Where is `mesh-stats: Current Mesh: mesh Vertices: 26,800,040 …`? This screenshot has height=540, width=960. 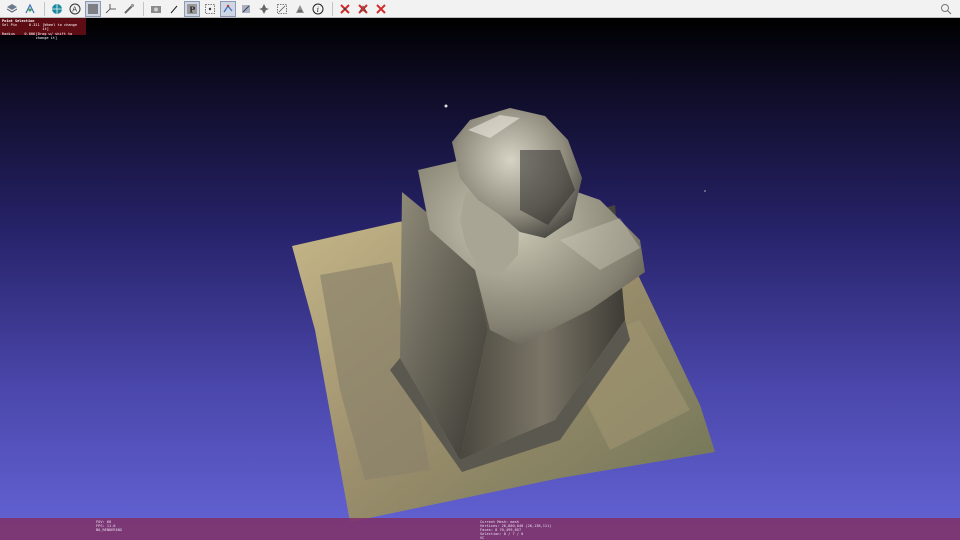
mesh-stats: Current Mesh: mesh Vertices: 26,800,040 … is located at coordinates (515, 530).